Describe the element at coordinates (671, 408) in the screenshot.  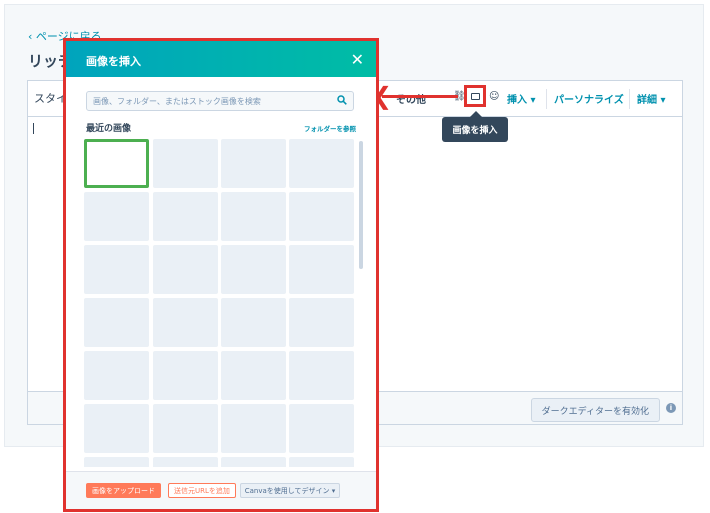
I see `info-icon: i` at that location.